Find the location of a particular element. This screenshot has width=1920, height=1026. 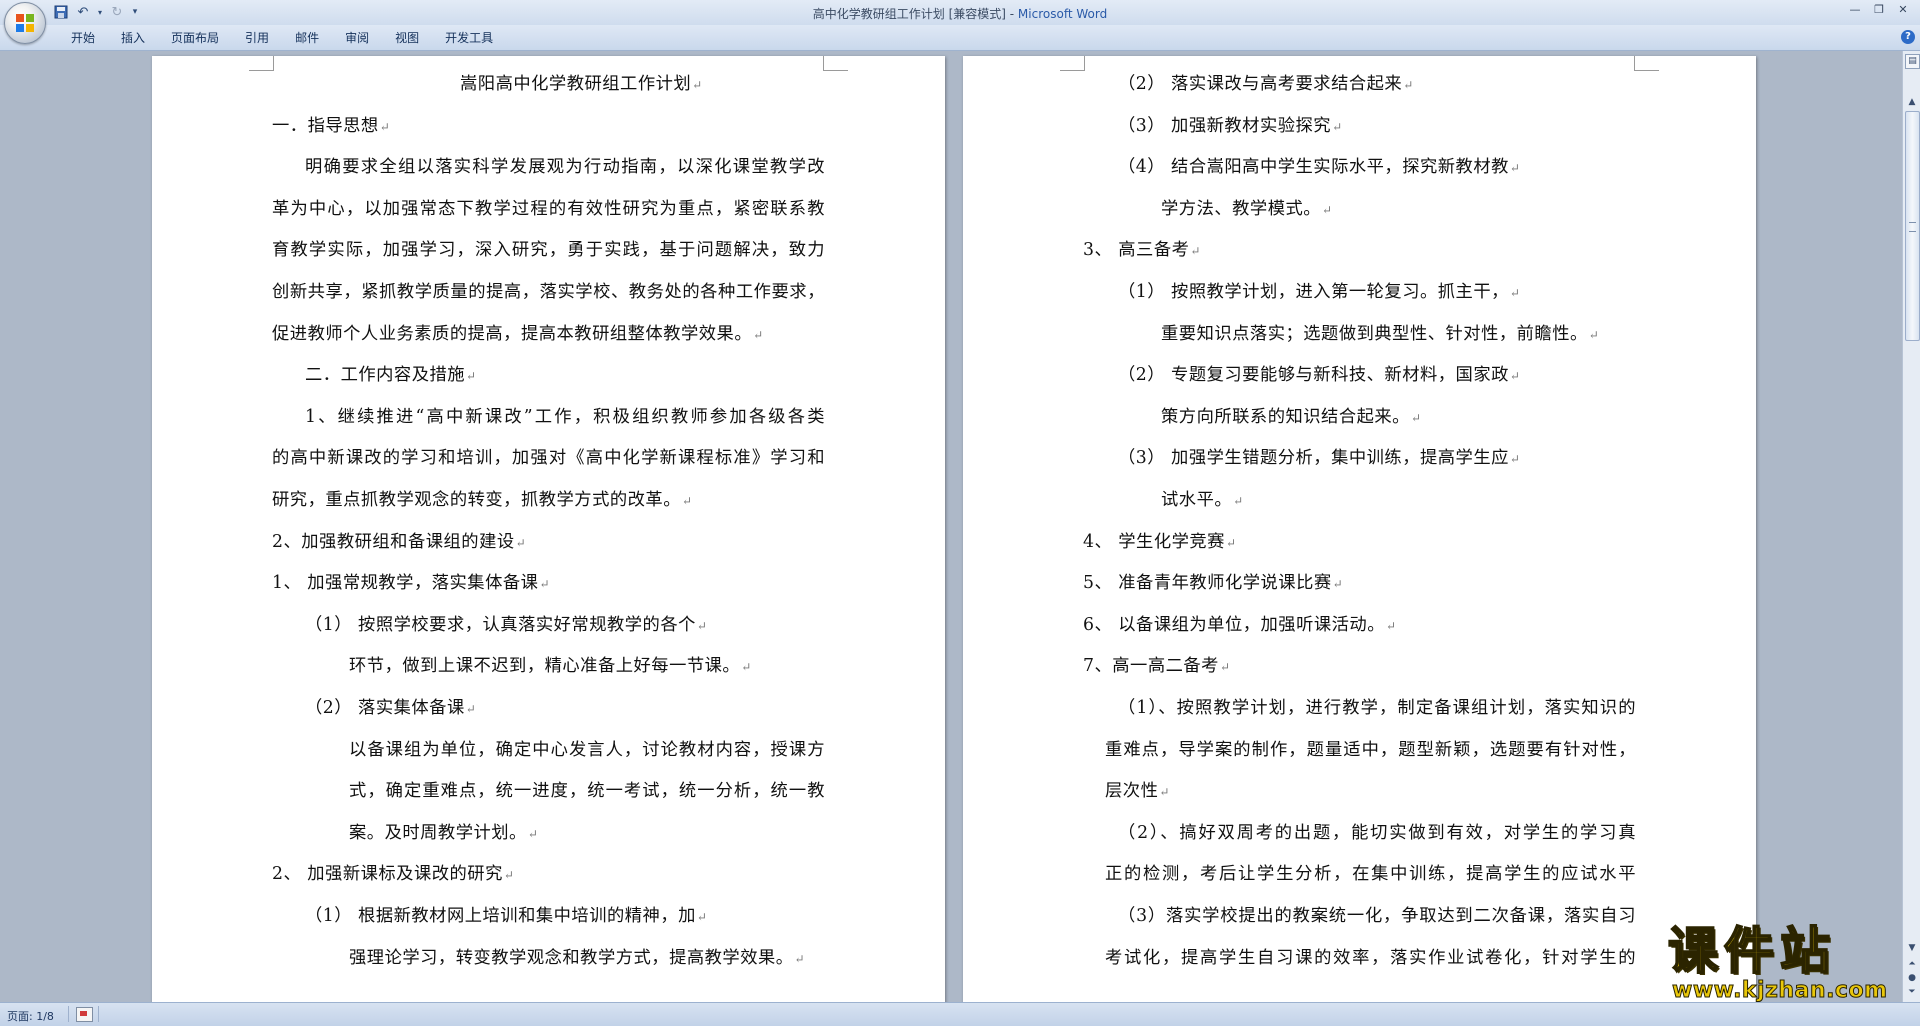

tab-insert: 插入 is located at coordinates (133, 38).